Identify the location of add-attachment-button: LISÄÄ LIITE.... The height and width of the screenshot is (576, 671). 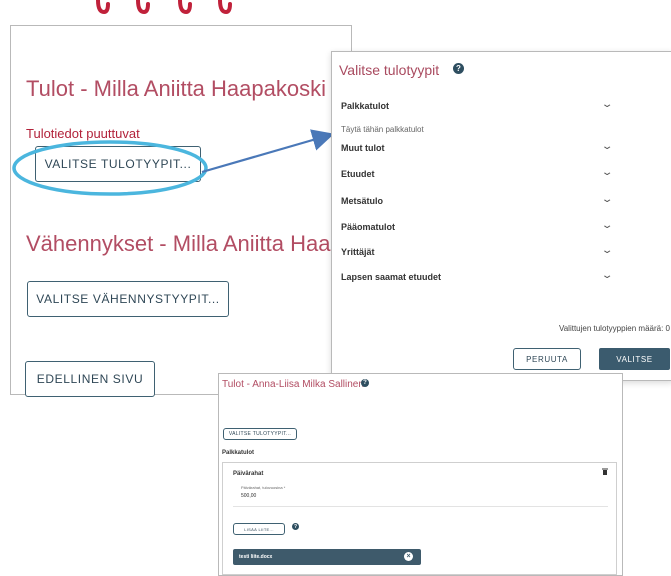
(259, 529).